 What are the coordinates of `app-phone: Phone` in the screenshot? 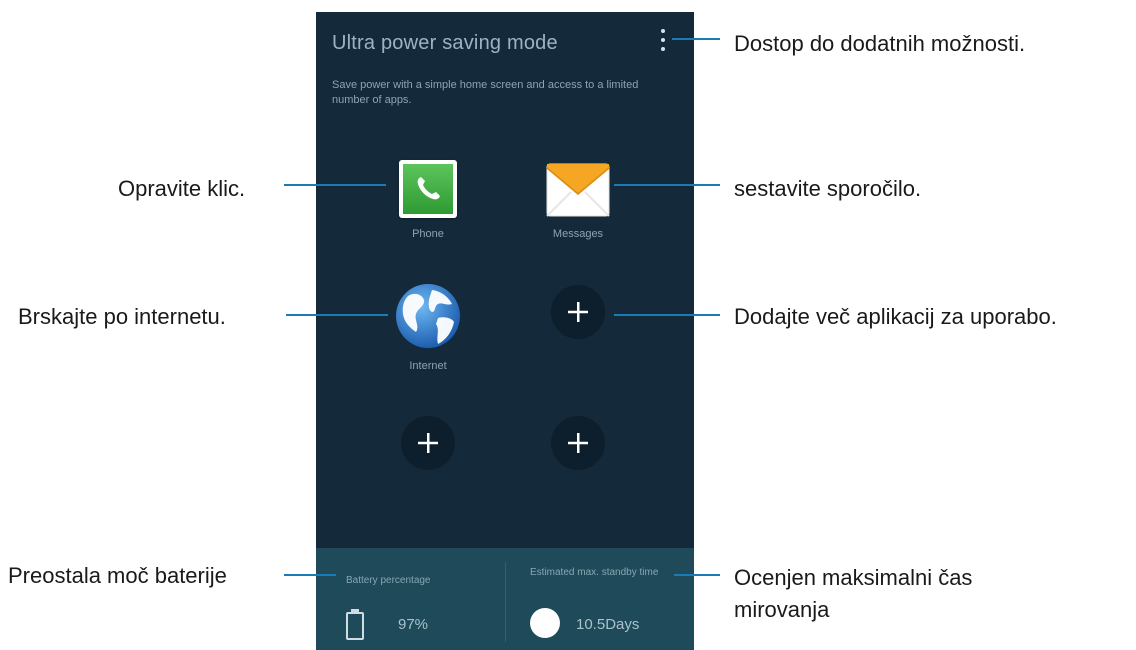 It's located at (428, 200).